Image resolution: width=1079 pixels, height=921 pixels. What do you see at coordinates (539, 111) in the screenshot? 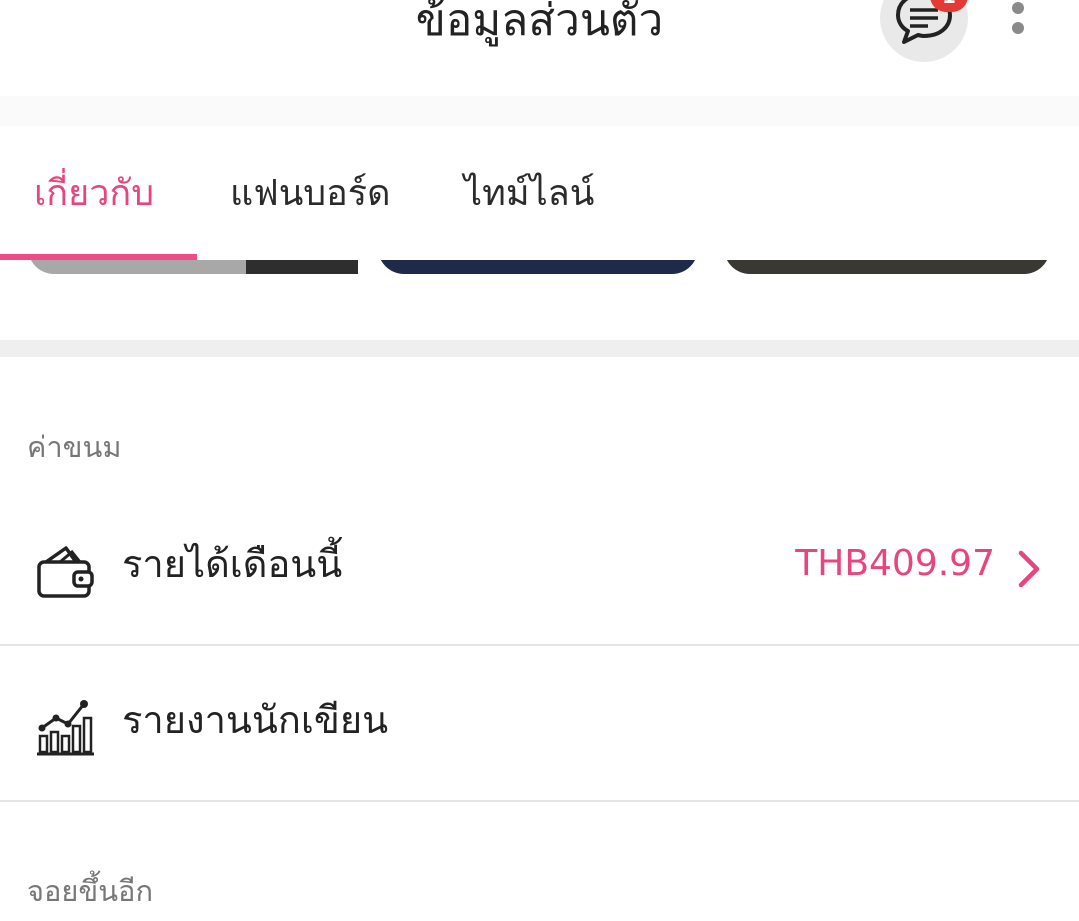
I see `header-spacer` at bounding box center [539, 111].